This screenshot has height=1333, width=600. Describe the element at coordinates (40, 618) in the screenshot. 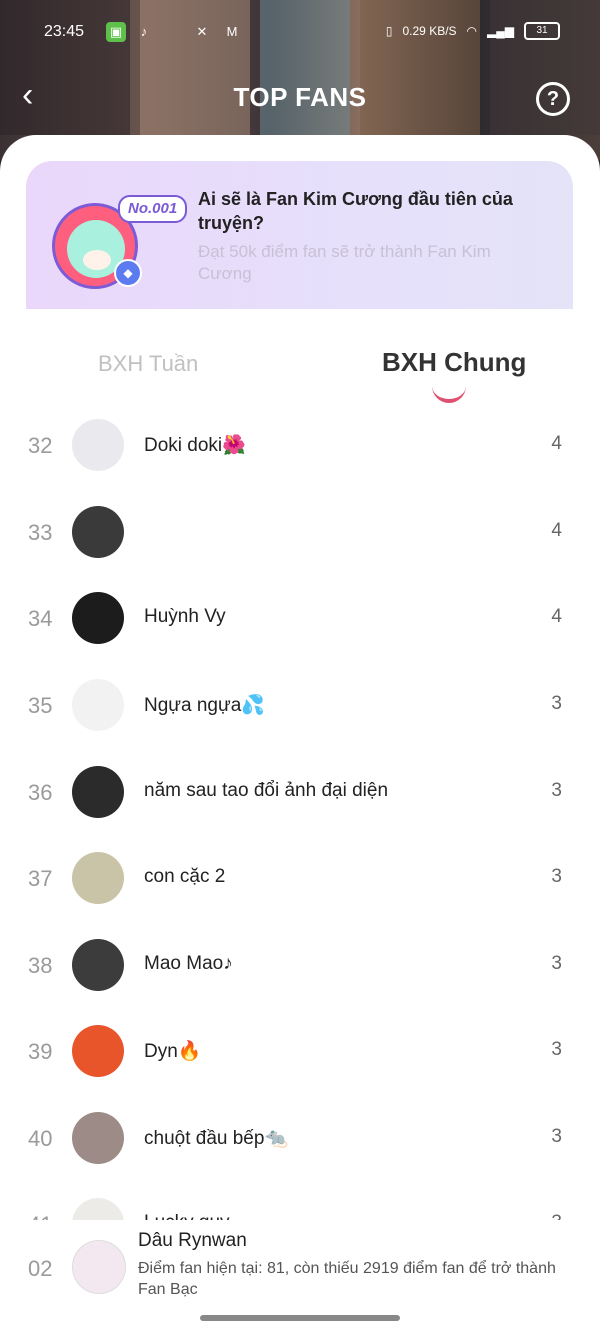

I see `rank-number: 34` at that location.